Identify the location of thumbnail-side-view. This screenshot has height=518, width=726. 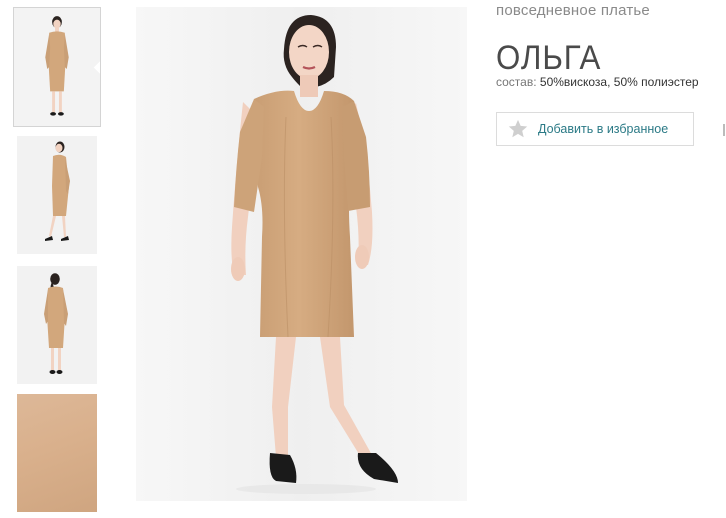
(57, 195).